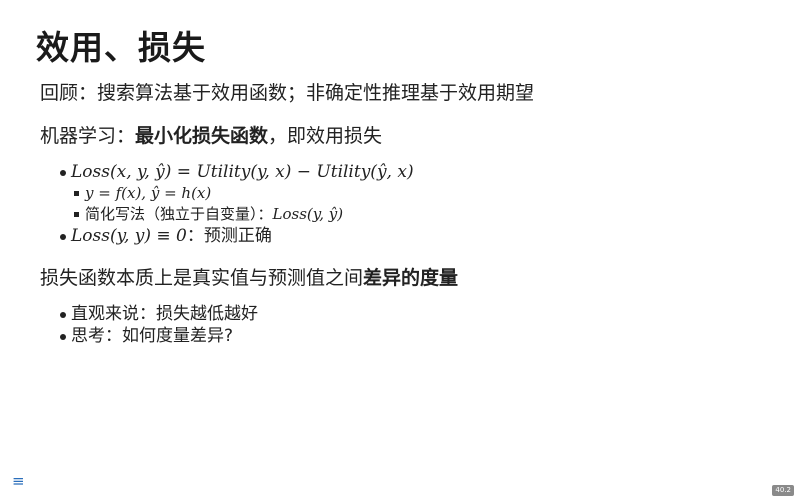 The image size is (800, 500). What do you see at coordinates (179, 214) in the screenshot?
I see `simplified-notation-text: 简化写法（独立于自变量）：` at bounding box center [179, 214].